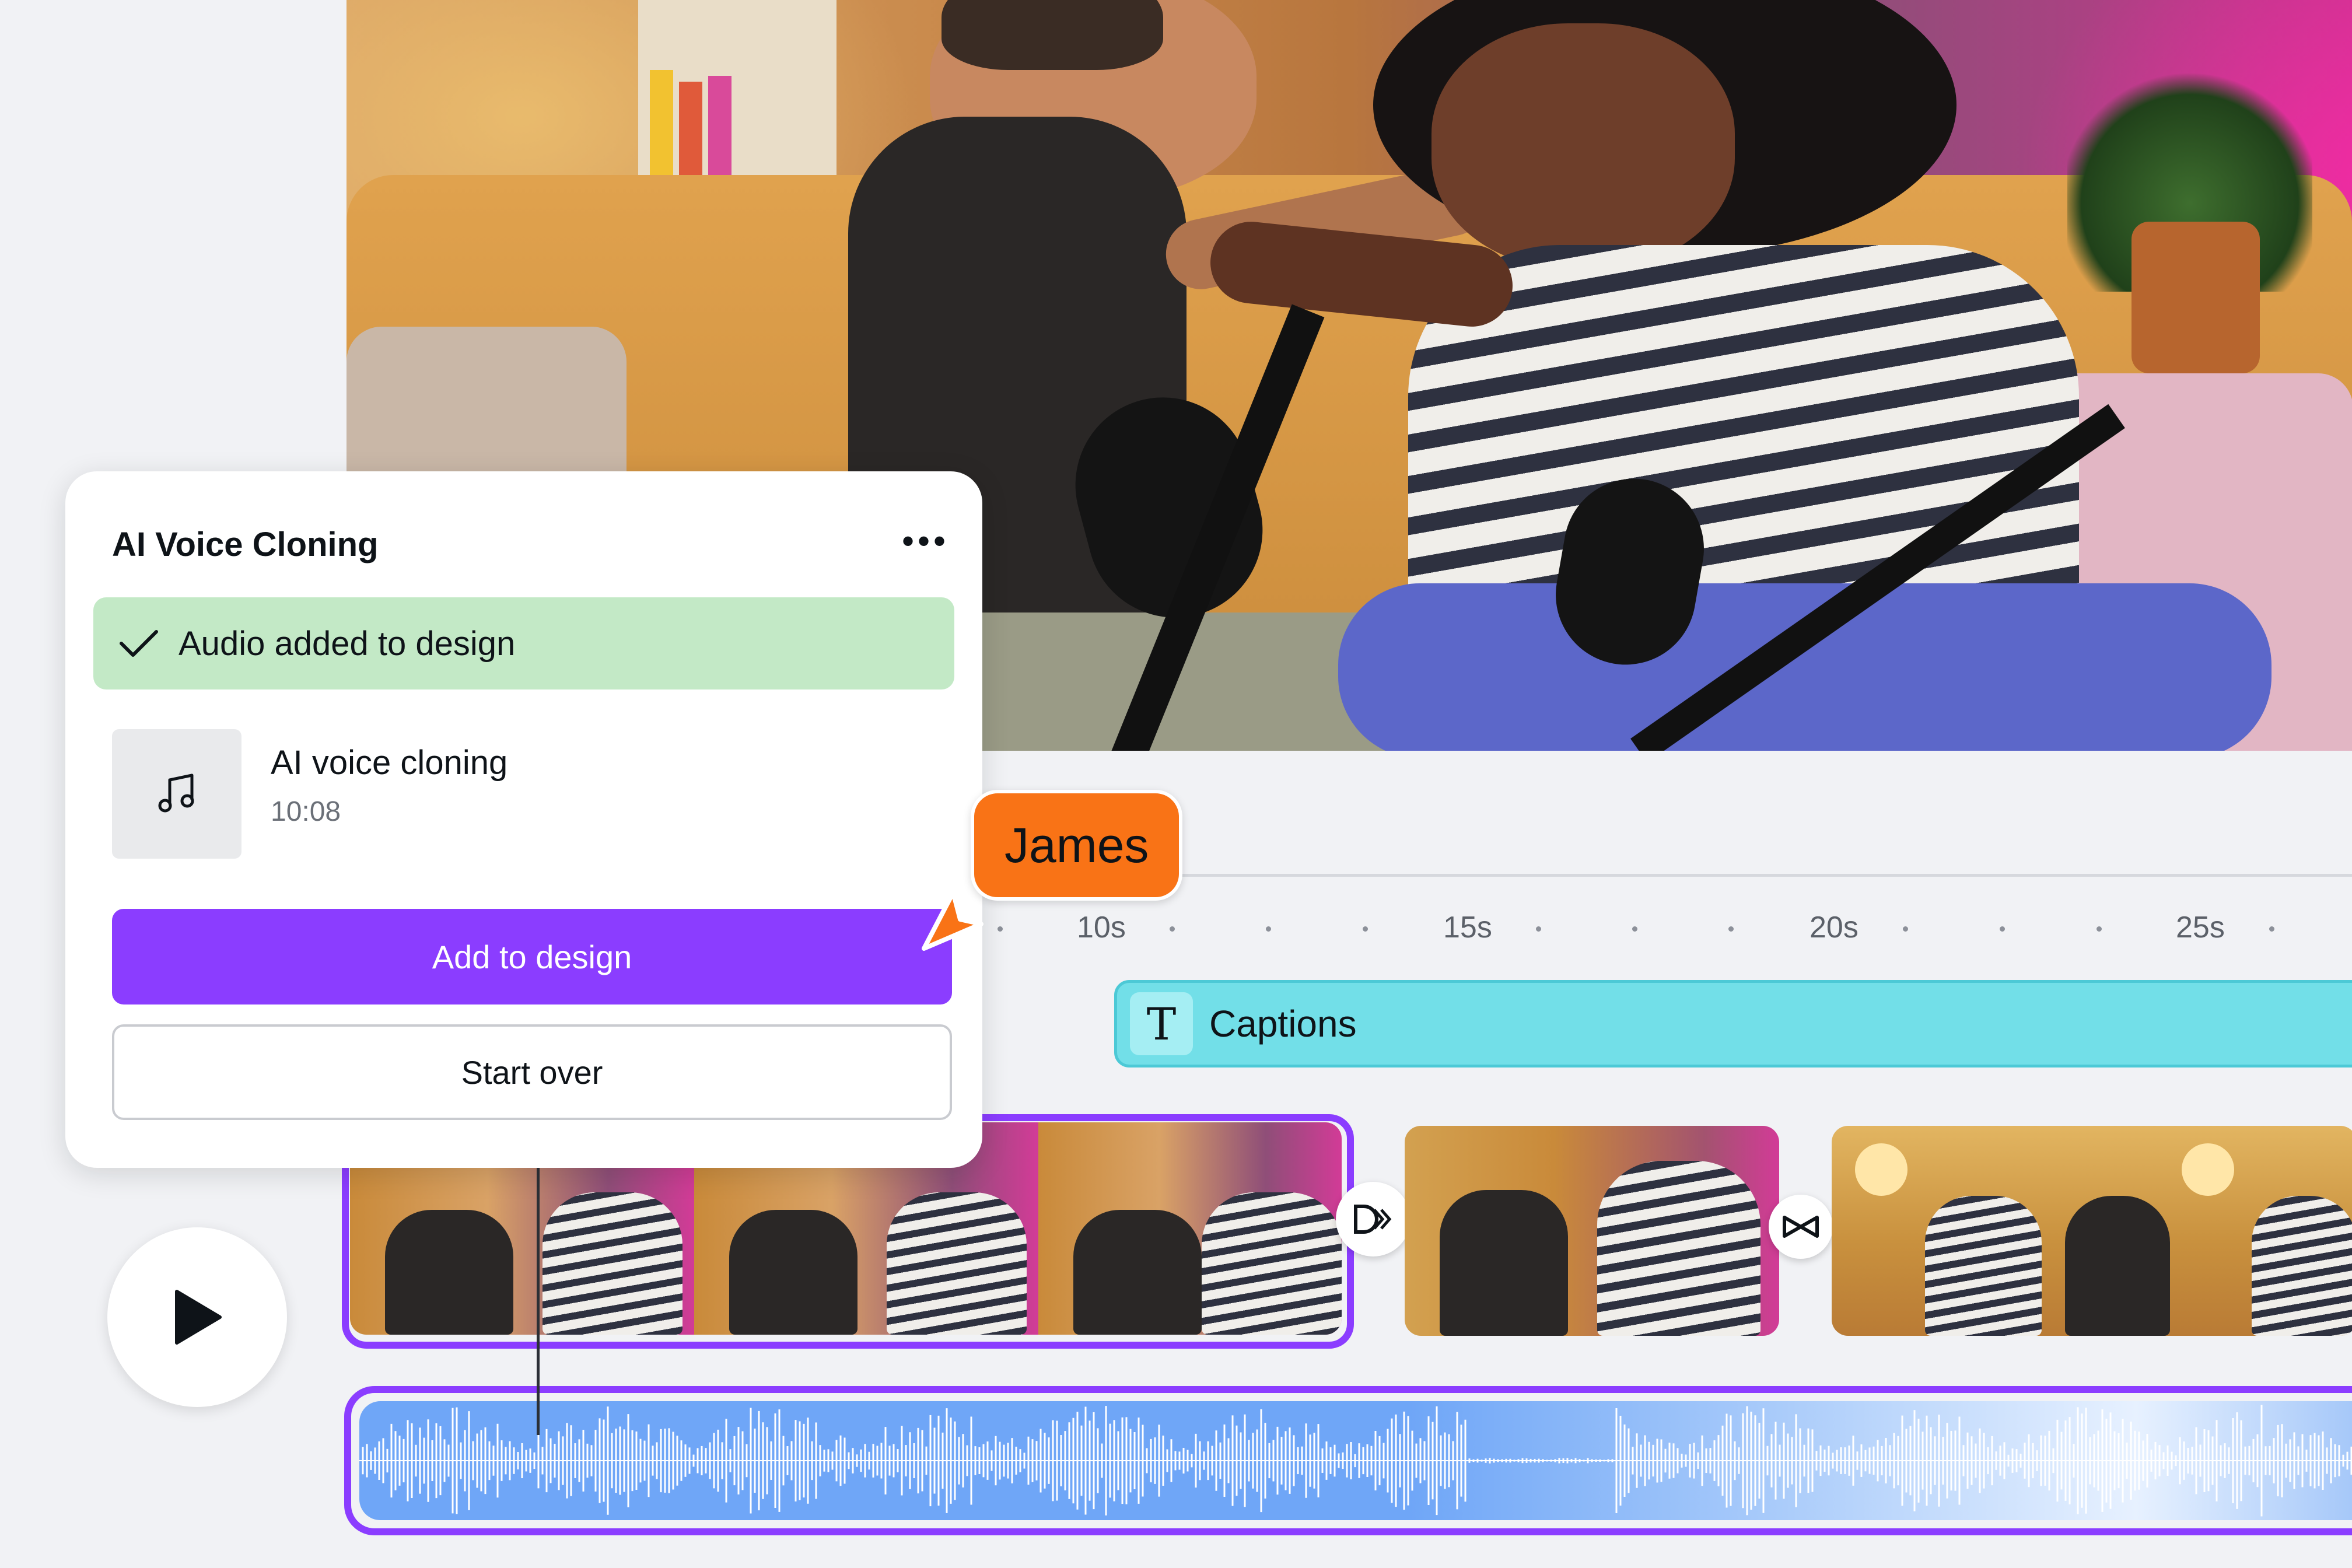 This screenshot has height=1568, width=2352. Describe the element at coordinates (523, 643) in the screenshot. I see `success-banner: Audio added to design` at that location.